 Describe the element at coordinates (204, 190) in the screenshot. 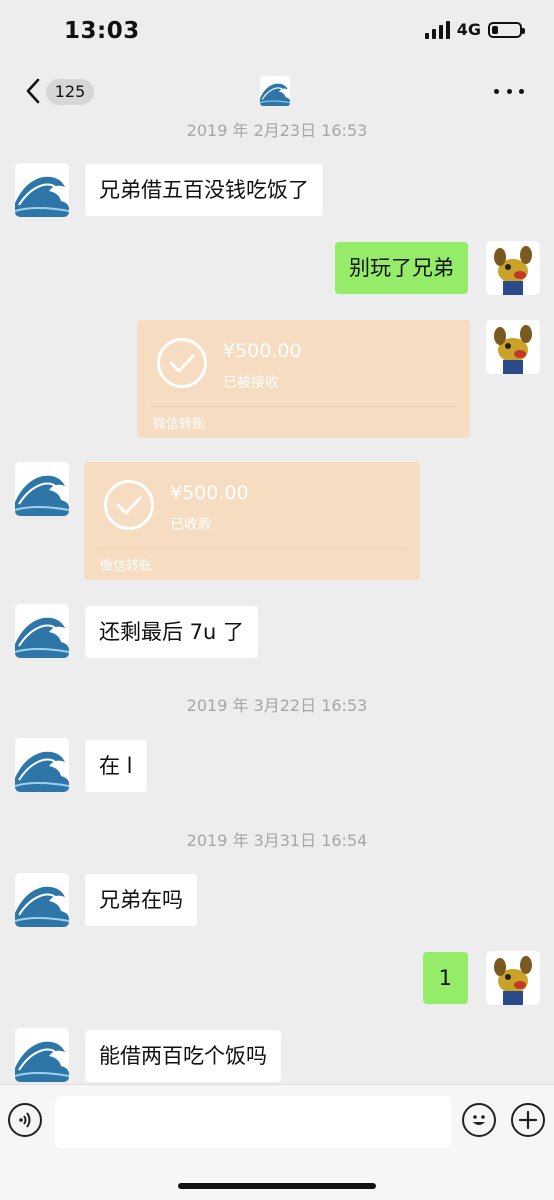

I see `message-bubble-incoming: 兄弟借五百没钱吃饭了` at that location.